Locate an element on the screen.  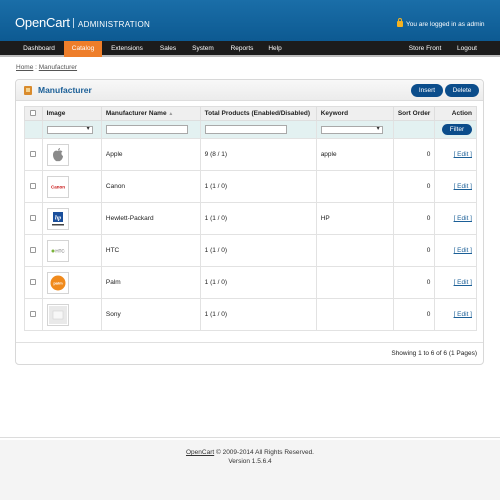
nav-dashboard: Dashboard is located at coordinates (39, 49).